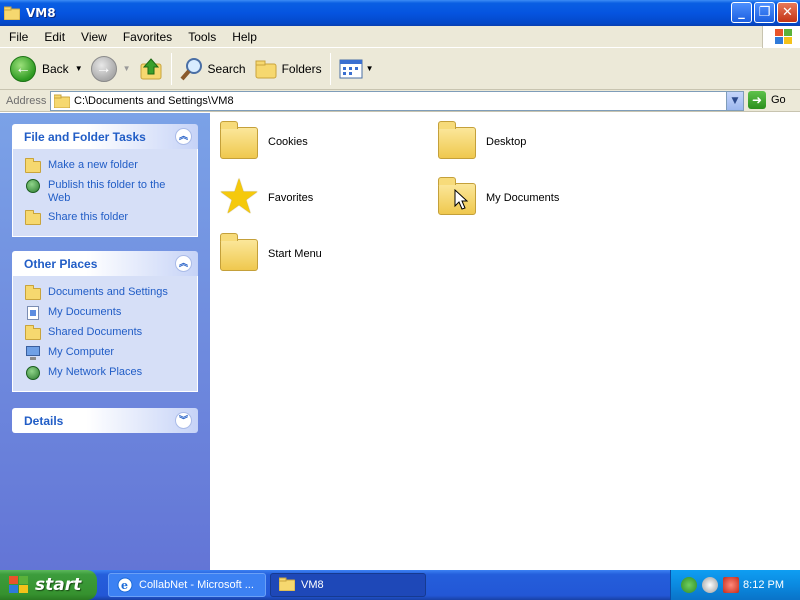 The height and width of the screenshot is (600, 800). Describe the element at coordinates (351, 69) in the screenshot. I see `views-icon` at that location.